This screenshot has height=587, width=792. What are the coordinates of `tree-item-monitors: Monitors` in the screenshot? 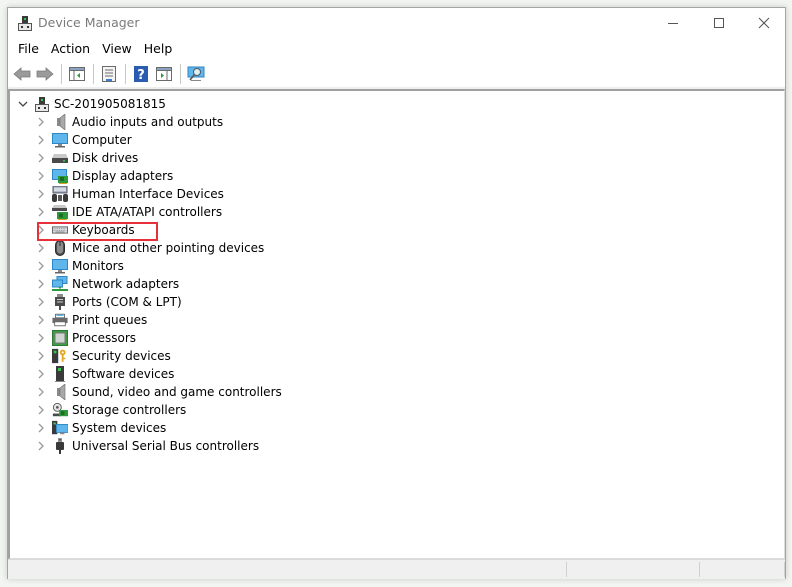 It's located at (79, 266).